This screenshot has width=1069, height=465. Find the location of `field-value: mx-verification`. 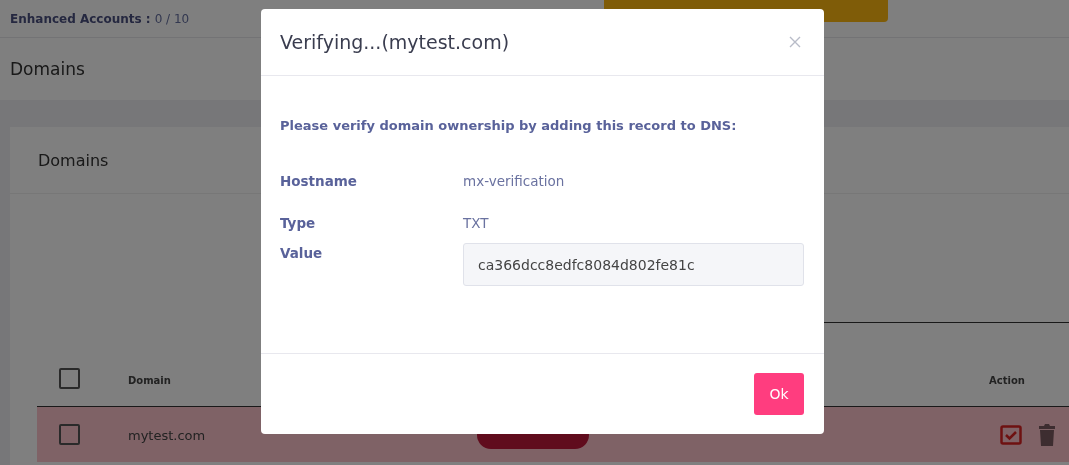

field-value: mx-verification is located at coordinates (514, 181).